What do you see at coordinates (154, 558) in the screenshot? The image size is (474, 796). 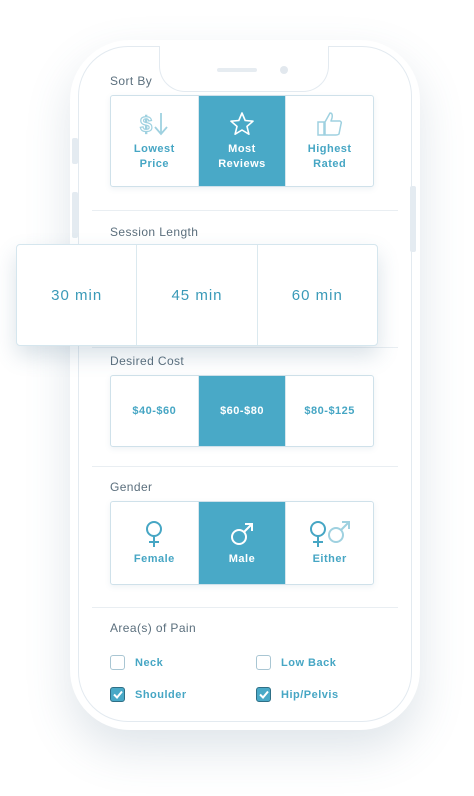 I see `gender-option-female-label: Female` at bounding box center [154, 558].